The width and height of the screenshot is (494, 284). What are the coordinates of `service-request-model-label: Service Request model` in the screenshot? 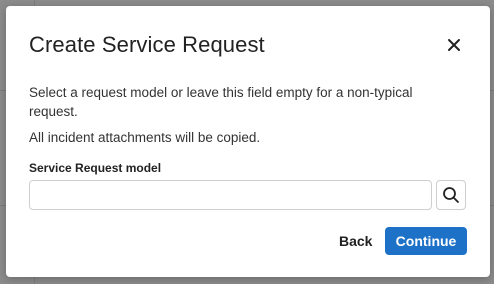 It's located at (95, 168).